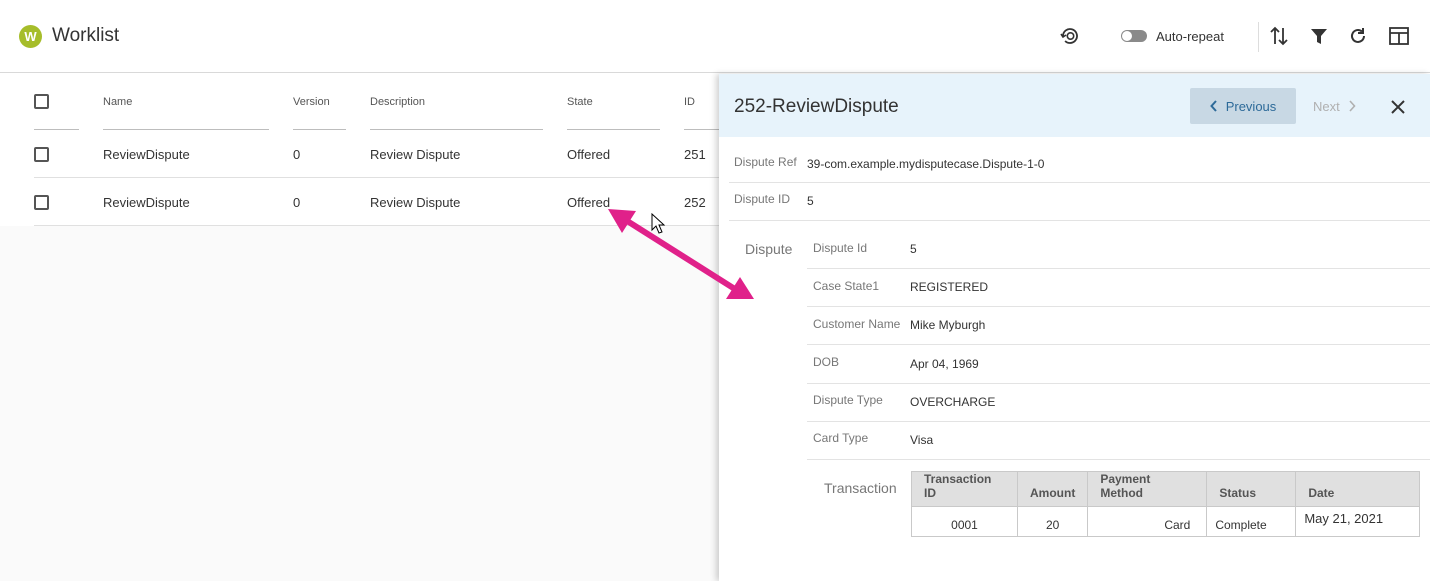  I want to click on tx-column-header: Status, so click(1251, 489).